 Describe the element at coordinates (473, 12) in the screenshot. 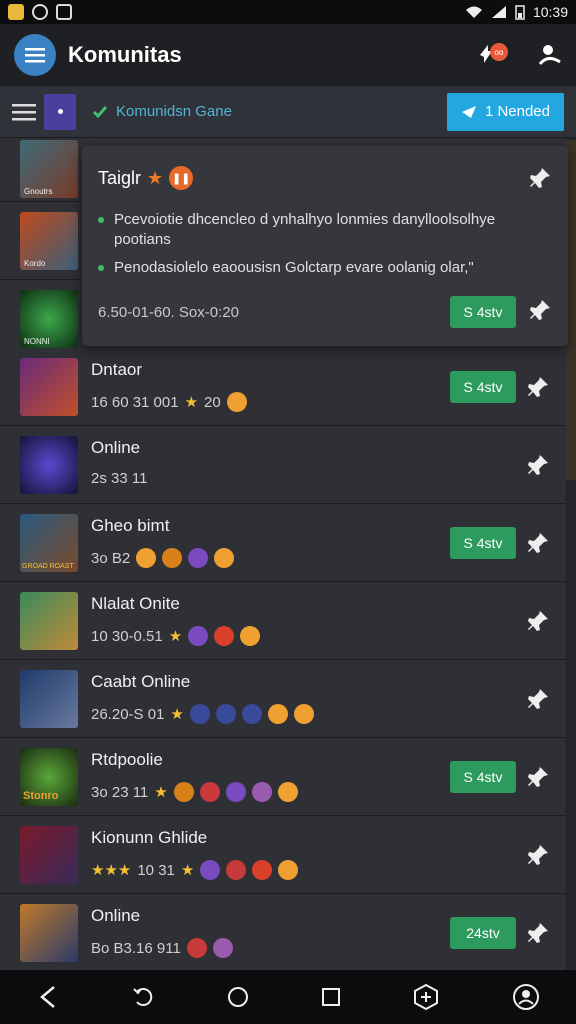

I see `wifi-icon` at that location.